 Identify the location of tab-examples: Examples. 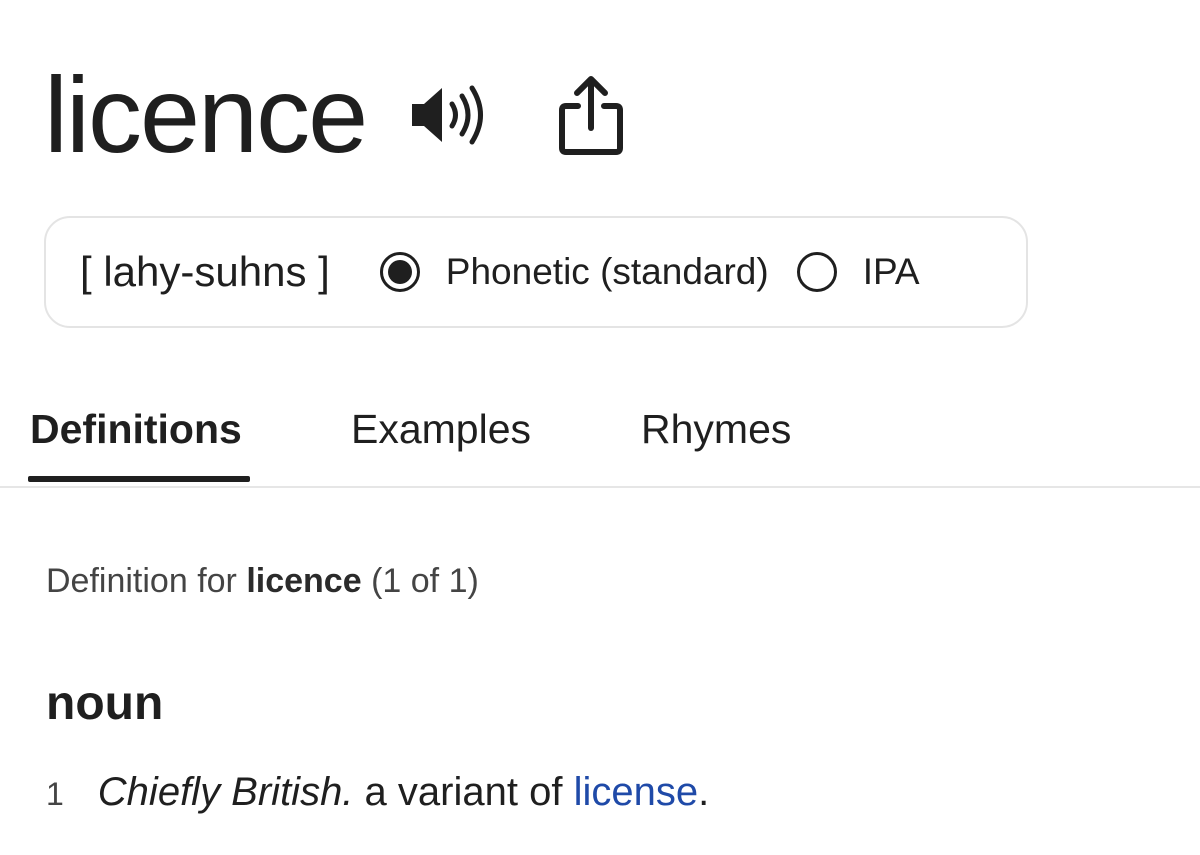
(441, 429).